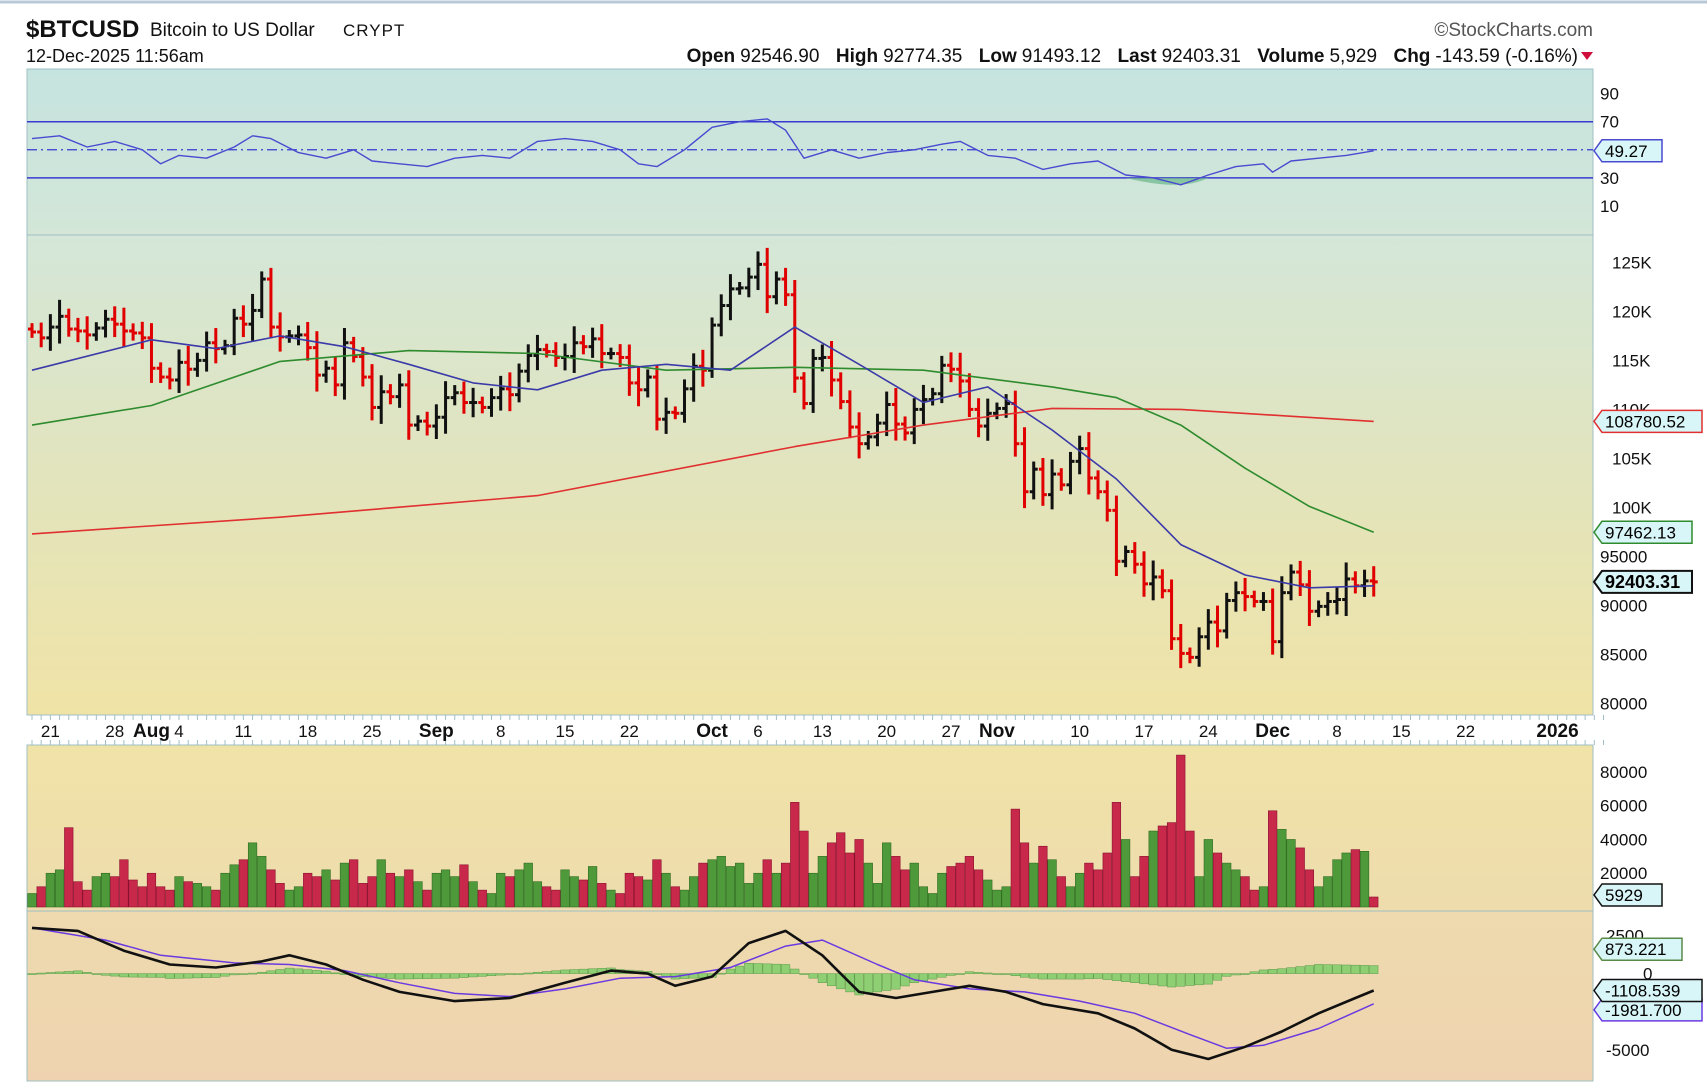  What do you see at coordinates (151, 731) in the screenshot?
I see `date-label: Aug` at bounding box center [151, 731].